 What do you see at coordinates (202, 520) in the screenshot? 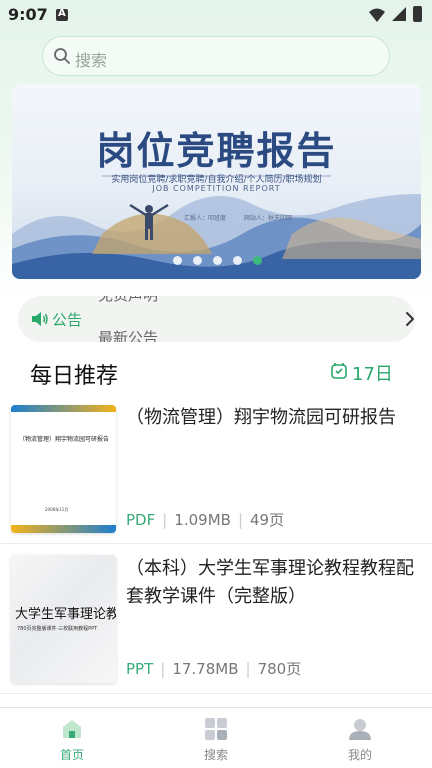
I see `document-size: 1.09MB` at bounding box center [202, 520].